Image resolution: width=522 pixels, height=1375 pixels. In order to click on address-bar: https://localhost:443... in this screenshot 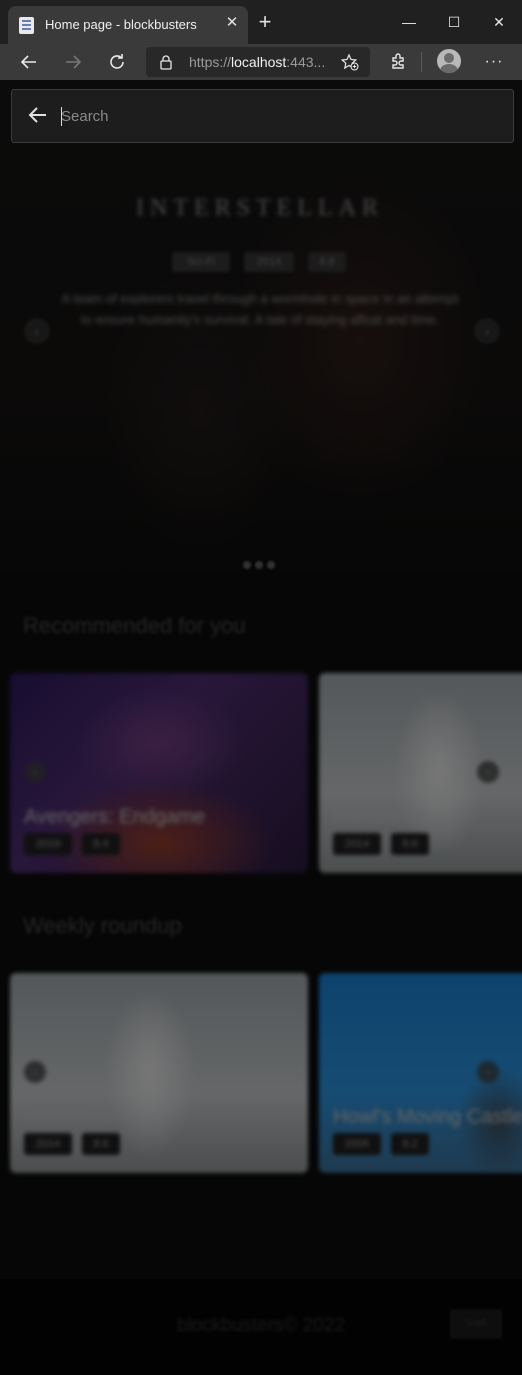, I will do `click(258, 62)`.